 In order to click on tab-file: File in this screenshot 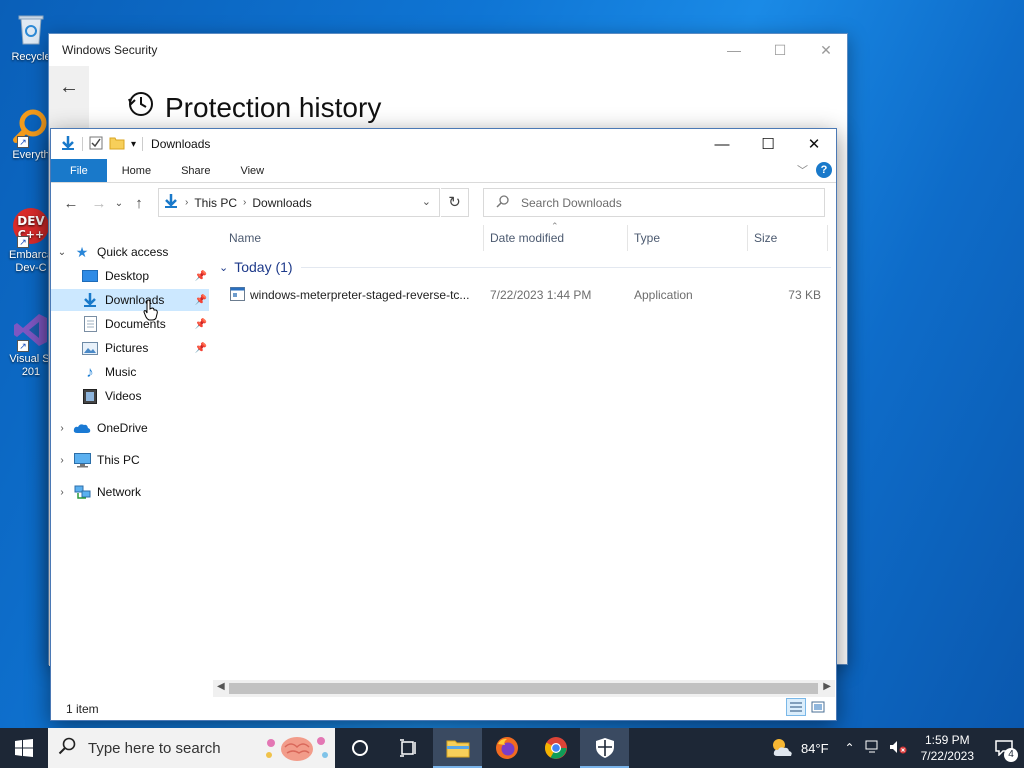, I will do `click(79, 170)`.